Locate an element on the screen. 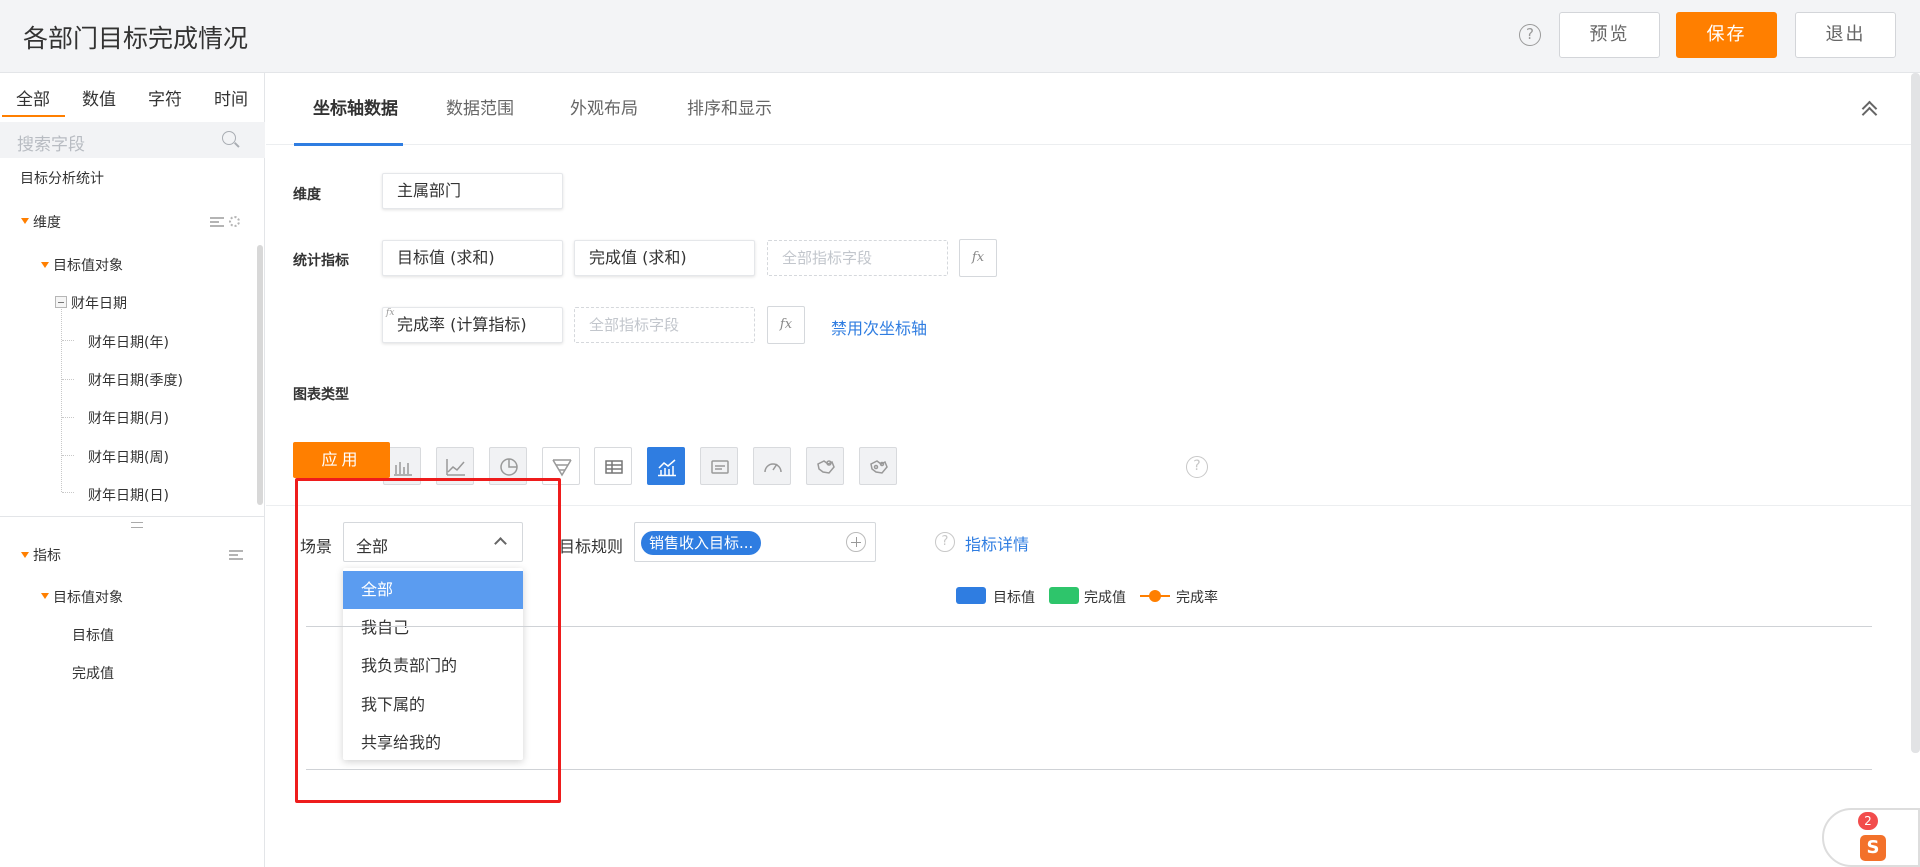 The image size is (1920, 867). card-chart-icon is located at coordinates (719, 466).